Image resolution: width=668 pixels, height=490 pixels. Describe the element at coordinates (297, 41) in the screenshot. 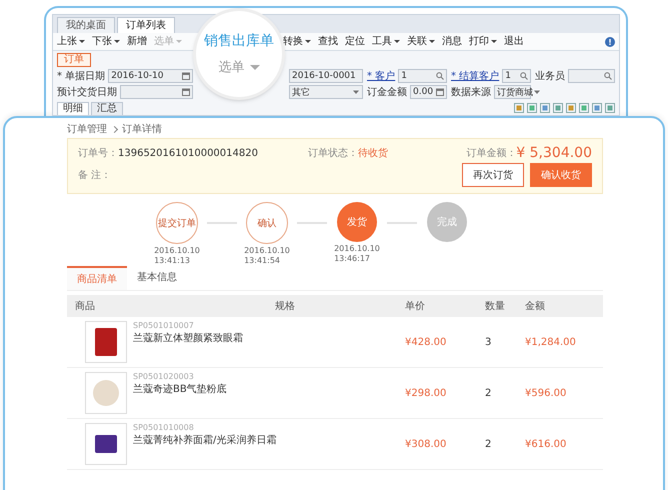

I see `toolbar-button: 转换` at that location.